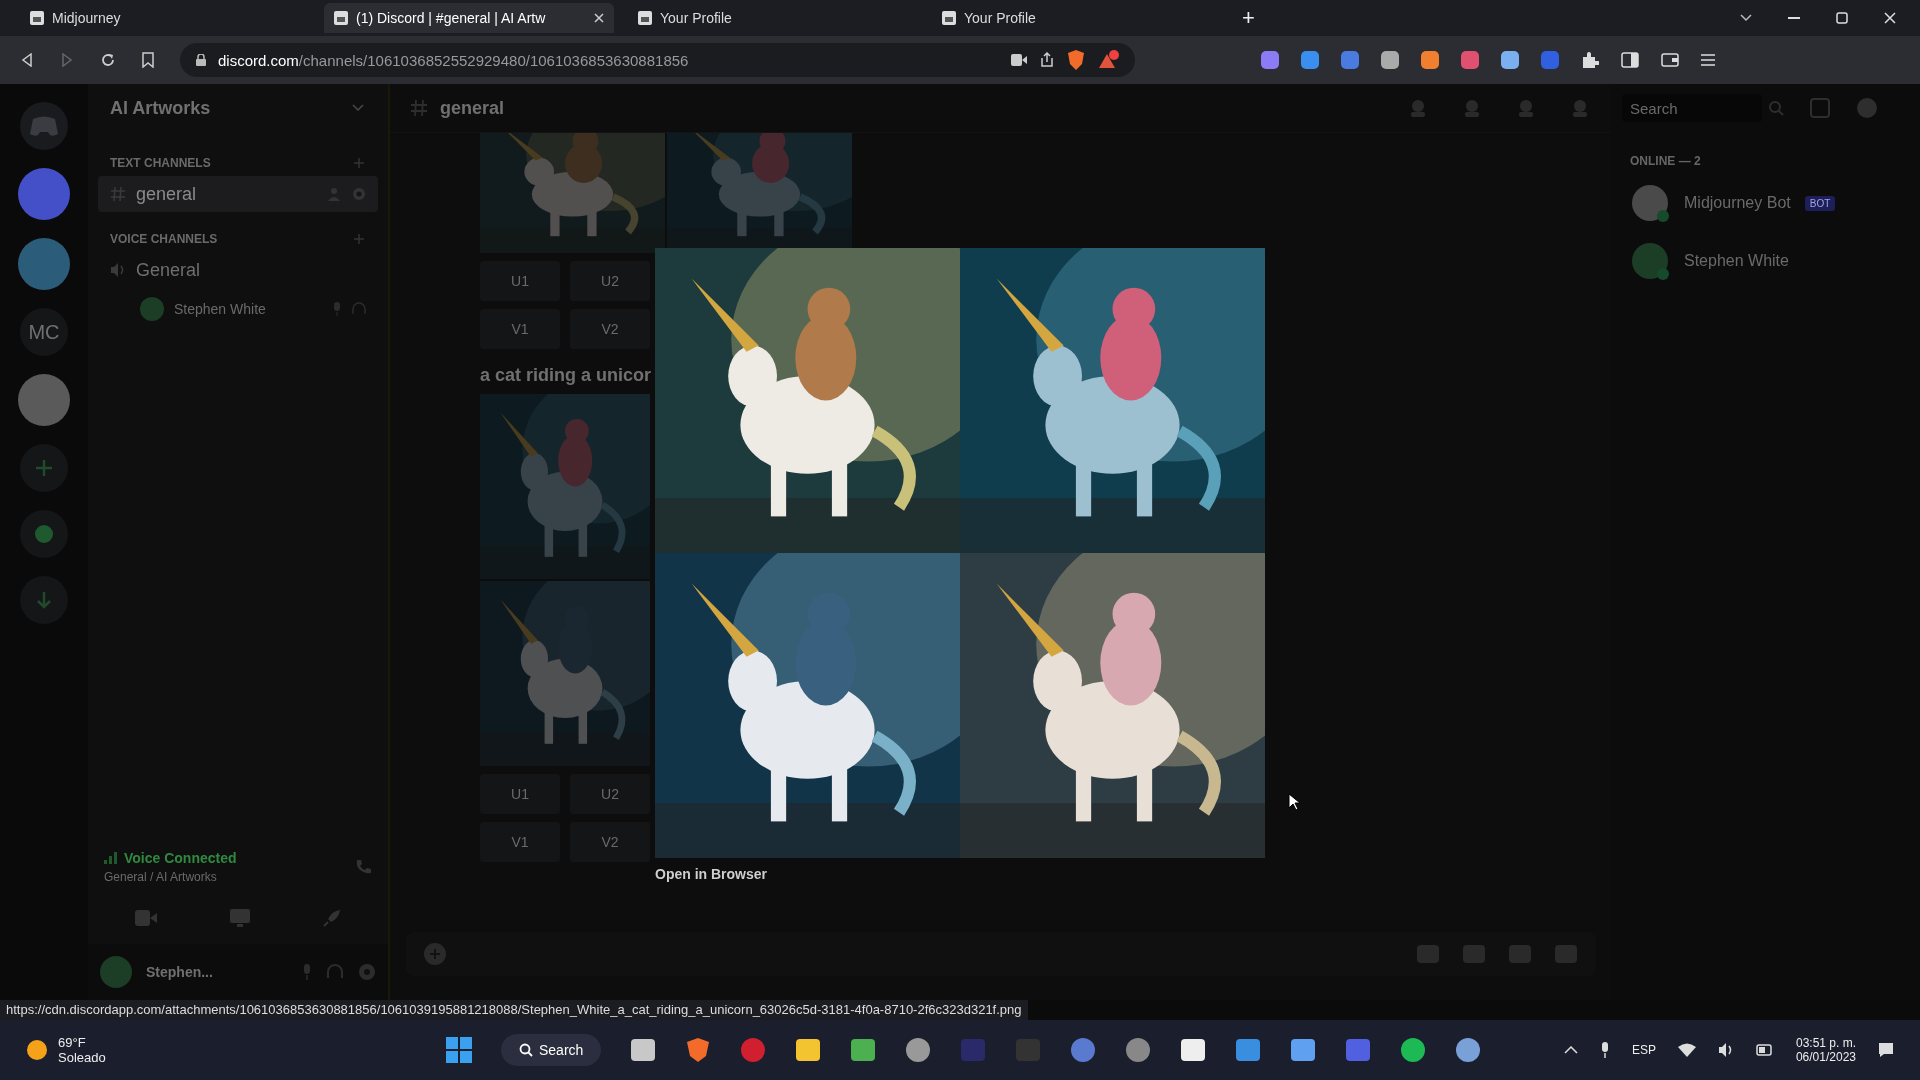  I want to click on window-icon, so click(643, 1050).